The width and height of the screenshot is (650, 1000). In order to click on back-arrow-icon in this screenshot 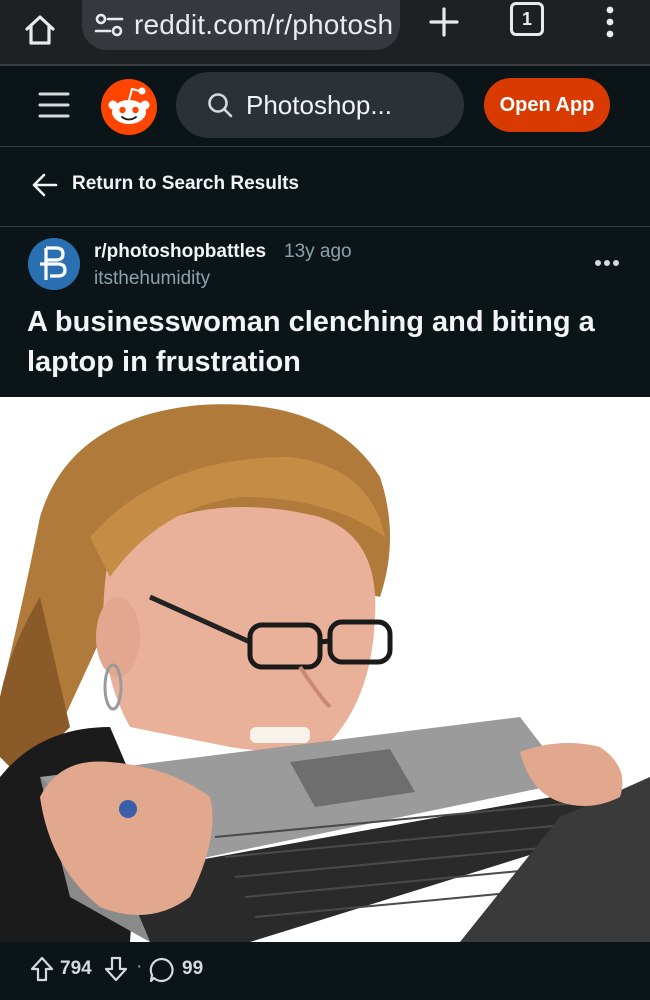, I will do `click(45, 185)`.